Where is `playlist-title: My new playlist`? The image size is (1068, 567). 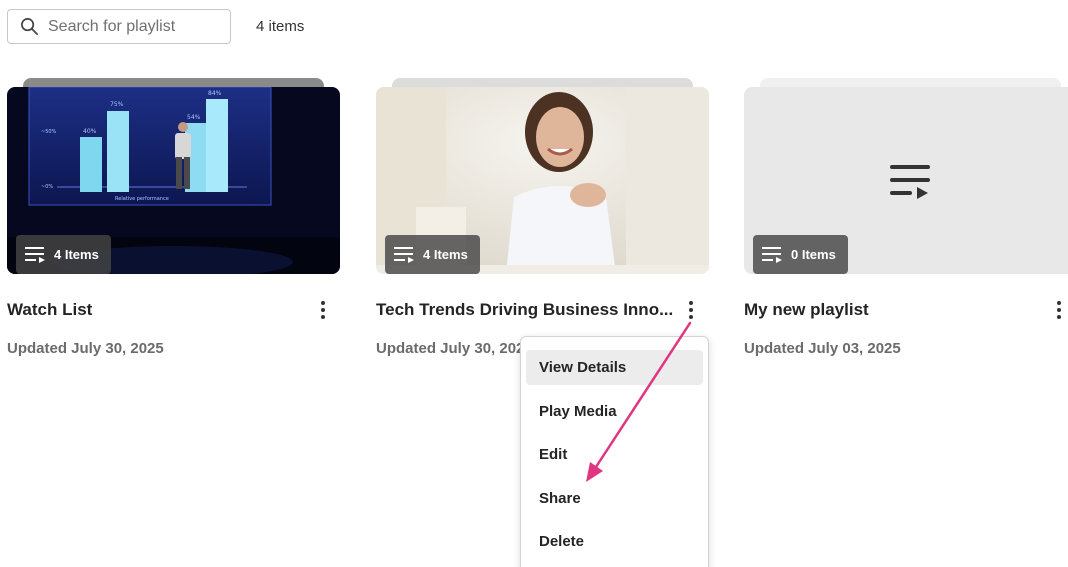
playlist-title: My new playlist is located at coordinates (806, 310).